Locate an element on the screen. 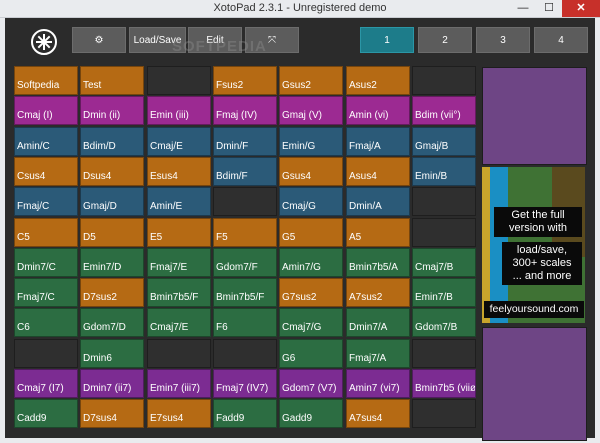 The image size is (600, 443). chord-pad: Emin/B is located at coordinates (444, 171).